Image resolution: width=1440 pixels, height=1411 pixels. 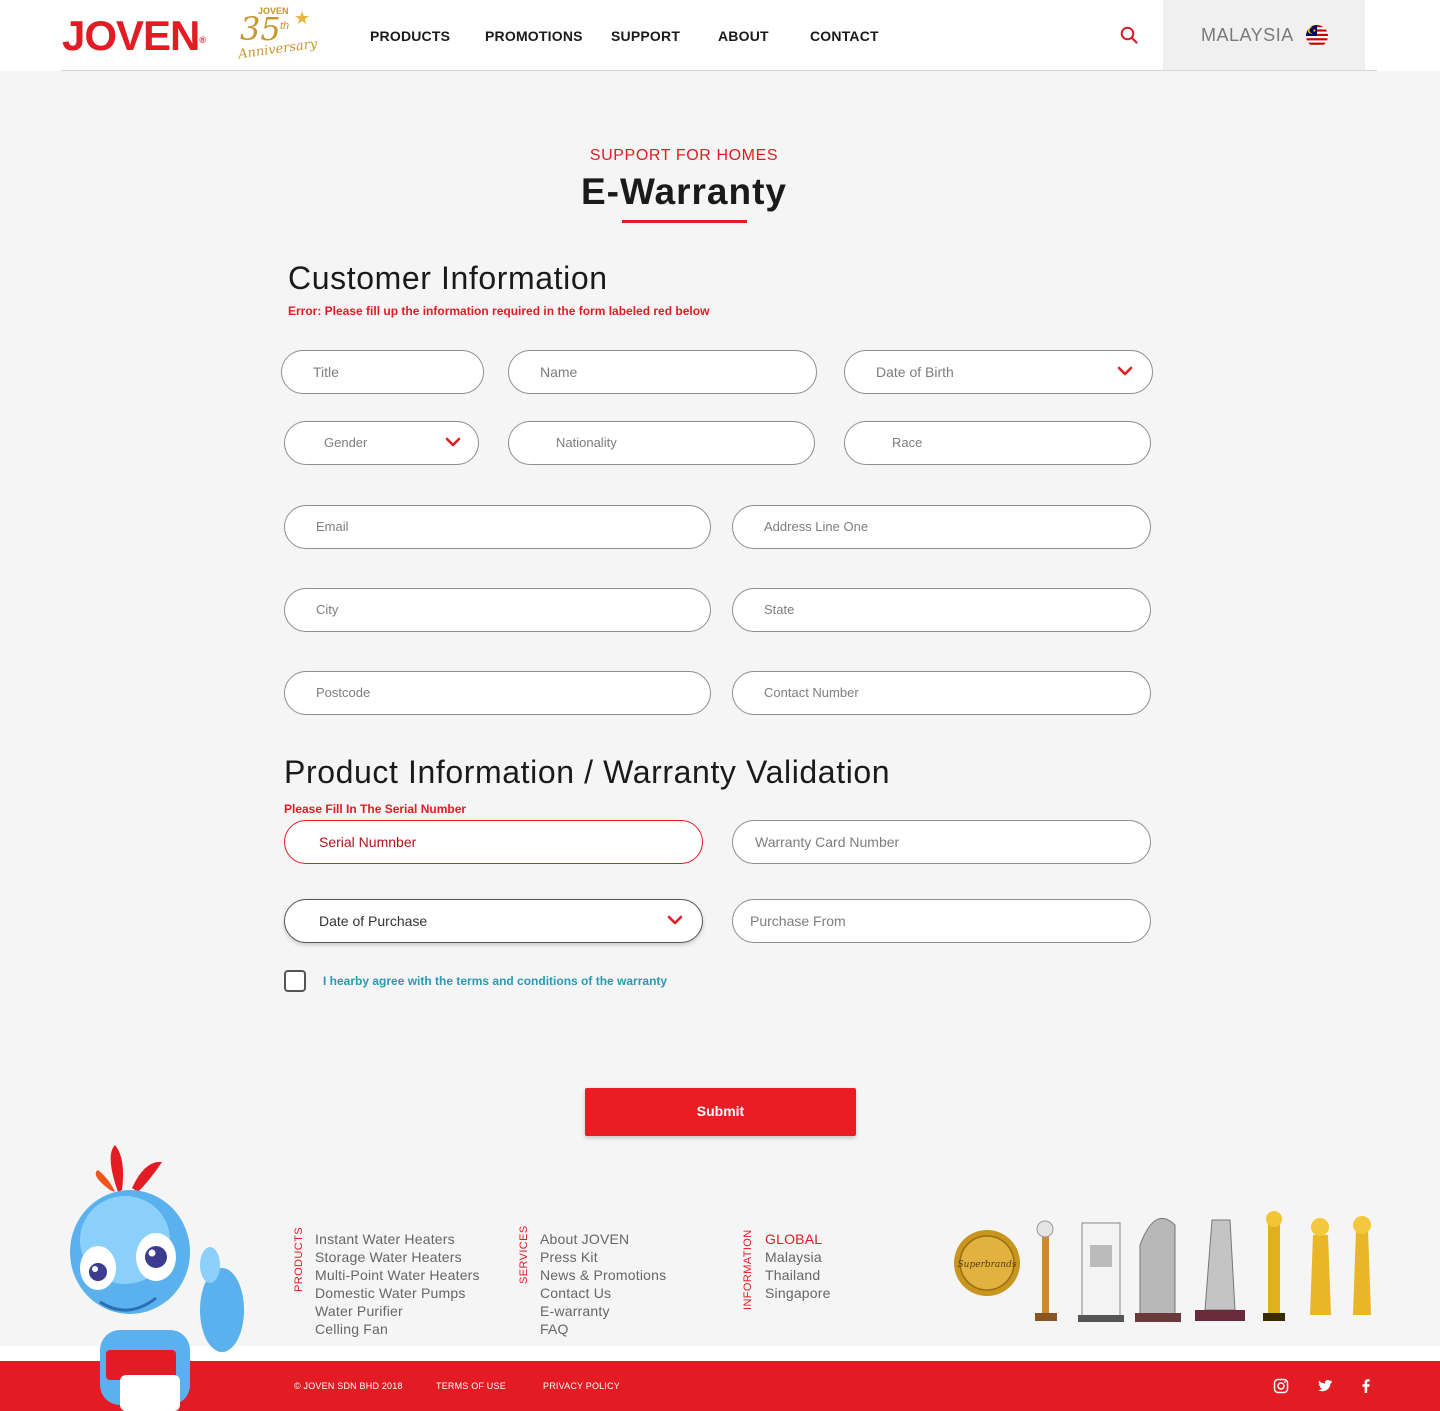 I want to click on postcode-field: Postcode, so click(x=497, y=693).